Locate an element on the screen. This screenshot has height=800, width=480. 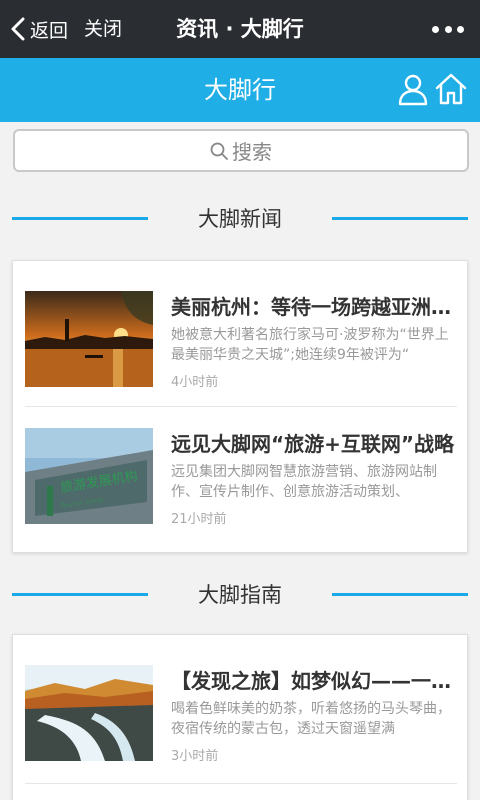
back-label: 返回 is located at coordinates (49, 30).